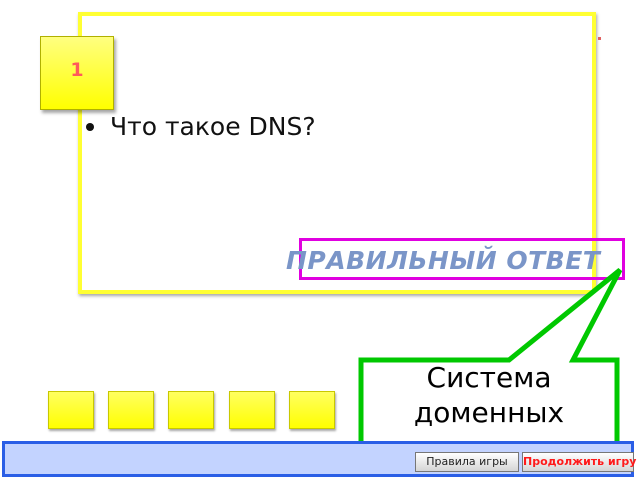 The width and height of the screenshot is (640, 480). What do you see at coordinates (489, 395) in the screenshot?
I see `answer-callout-text: Система доменных` at bounding box center [489, 395].